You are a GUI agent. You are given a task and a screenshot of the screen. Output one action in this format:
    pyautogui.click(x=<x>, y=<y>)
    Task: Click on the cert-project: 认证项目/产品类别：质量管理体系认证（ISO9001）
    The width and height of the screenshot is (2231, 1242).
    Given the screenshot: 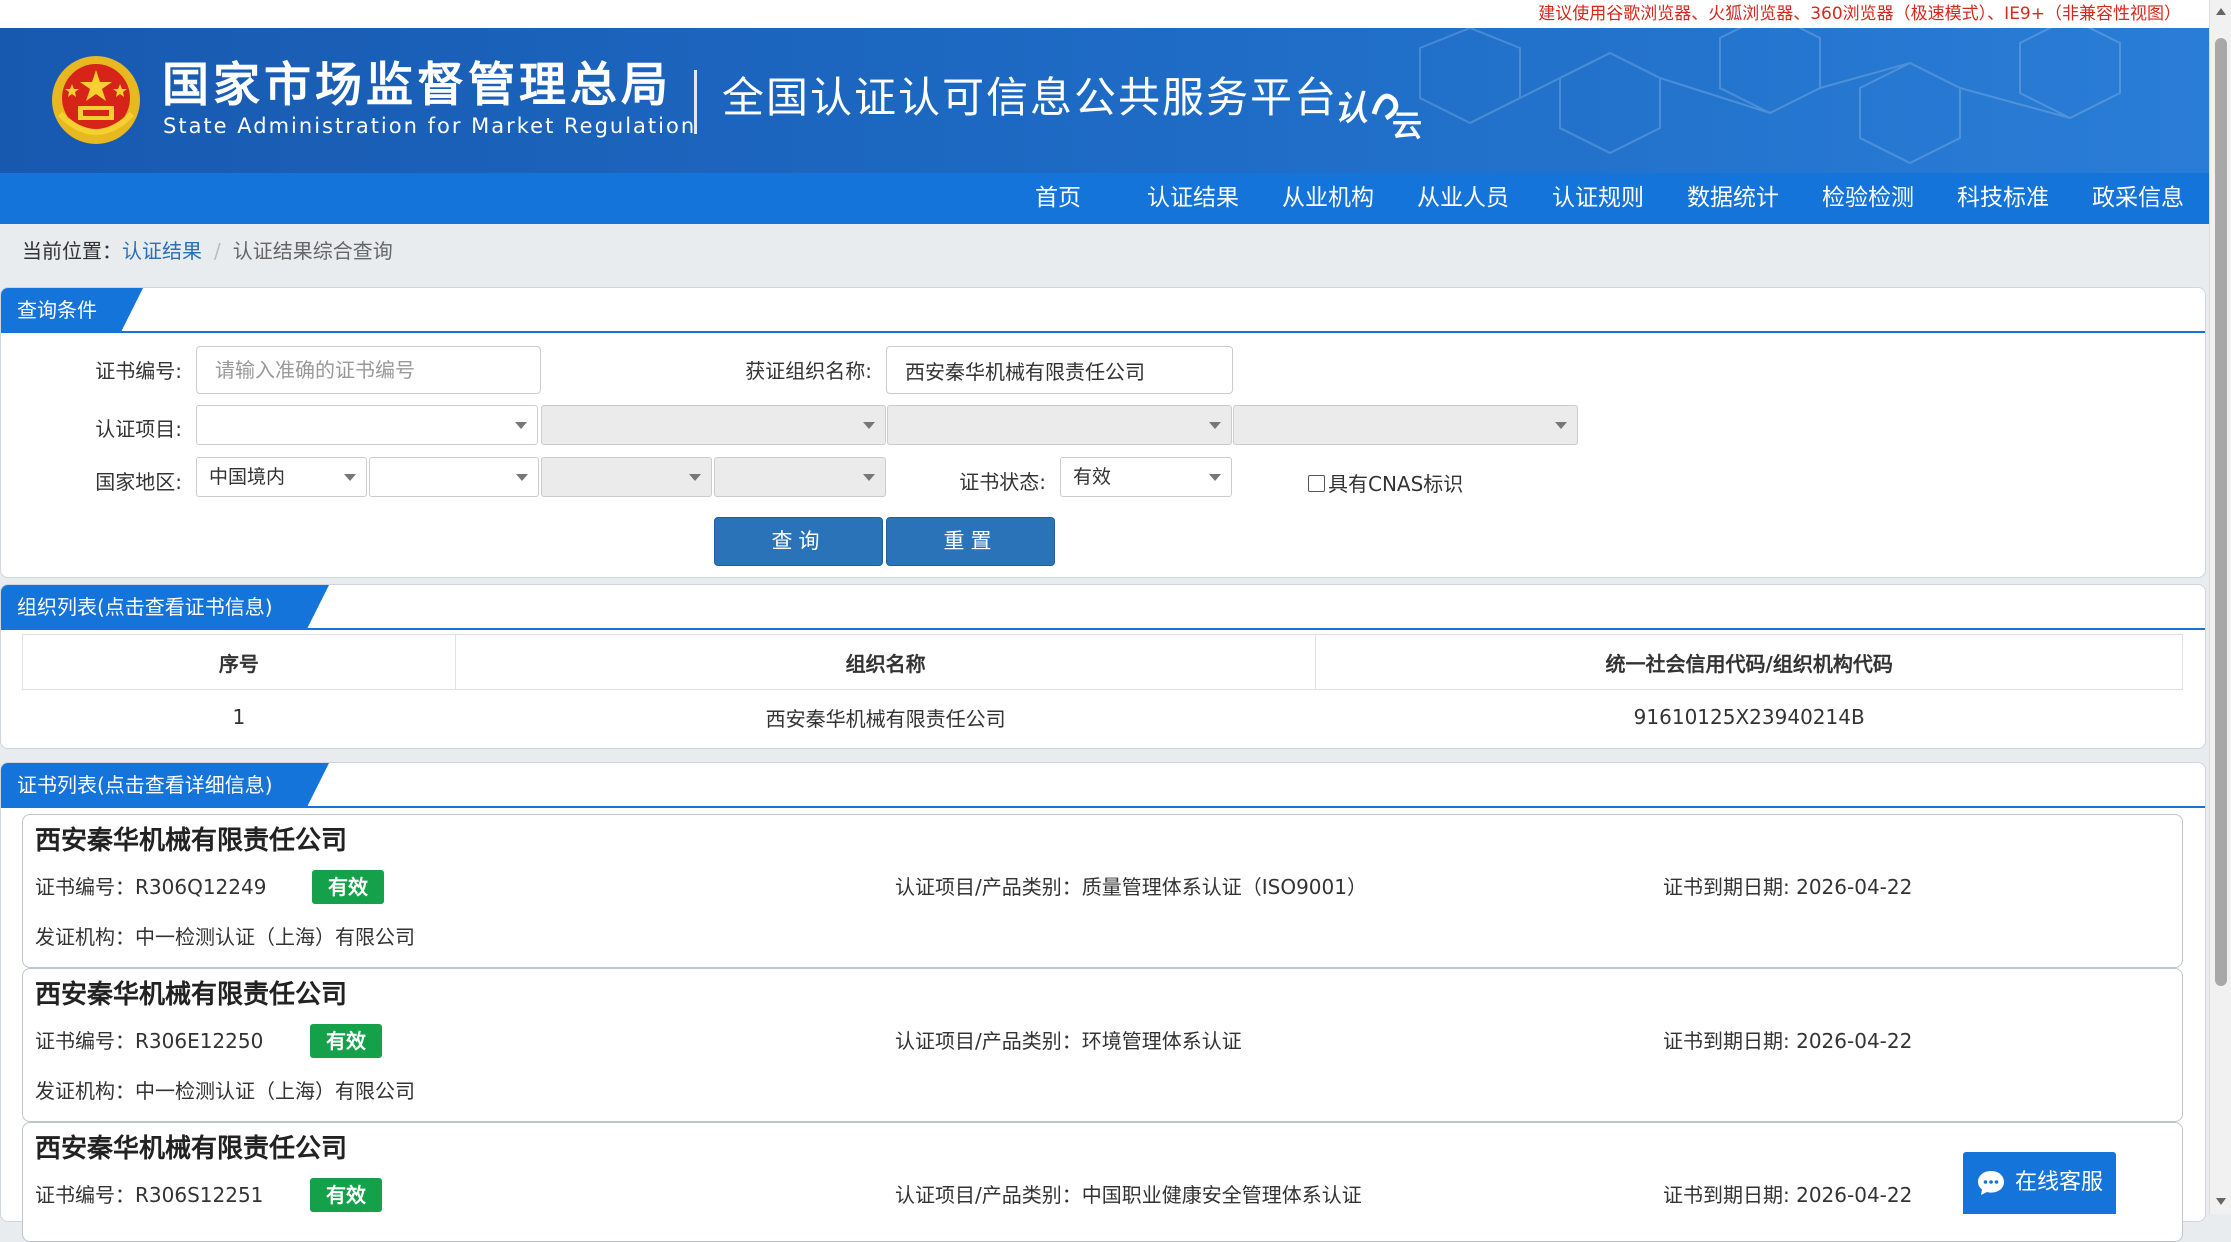 What is the action you would take?
    pyautogui.click(x=1131, y=887)
    